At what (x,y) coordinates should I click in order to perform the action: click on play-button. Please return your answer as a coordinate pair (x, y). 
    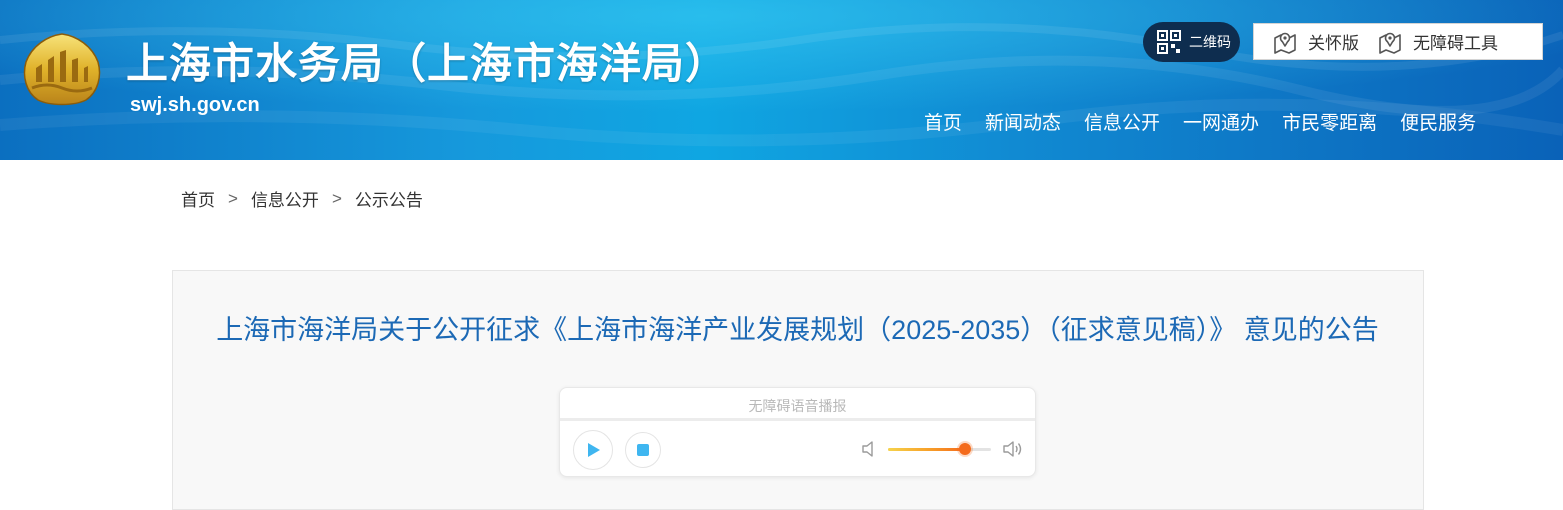
    Looking at the image, I should click on (593, 450).